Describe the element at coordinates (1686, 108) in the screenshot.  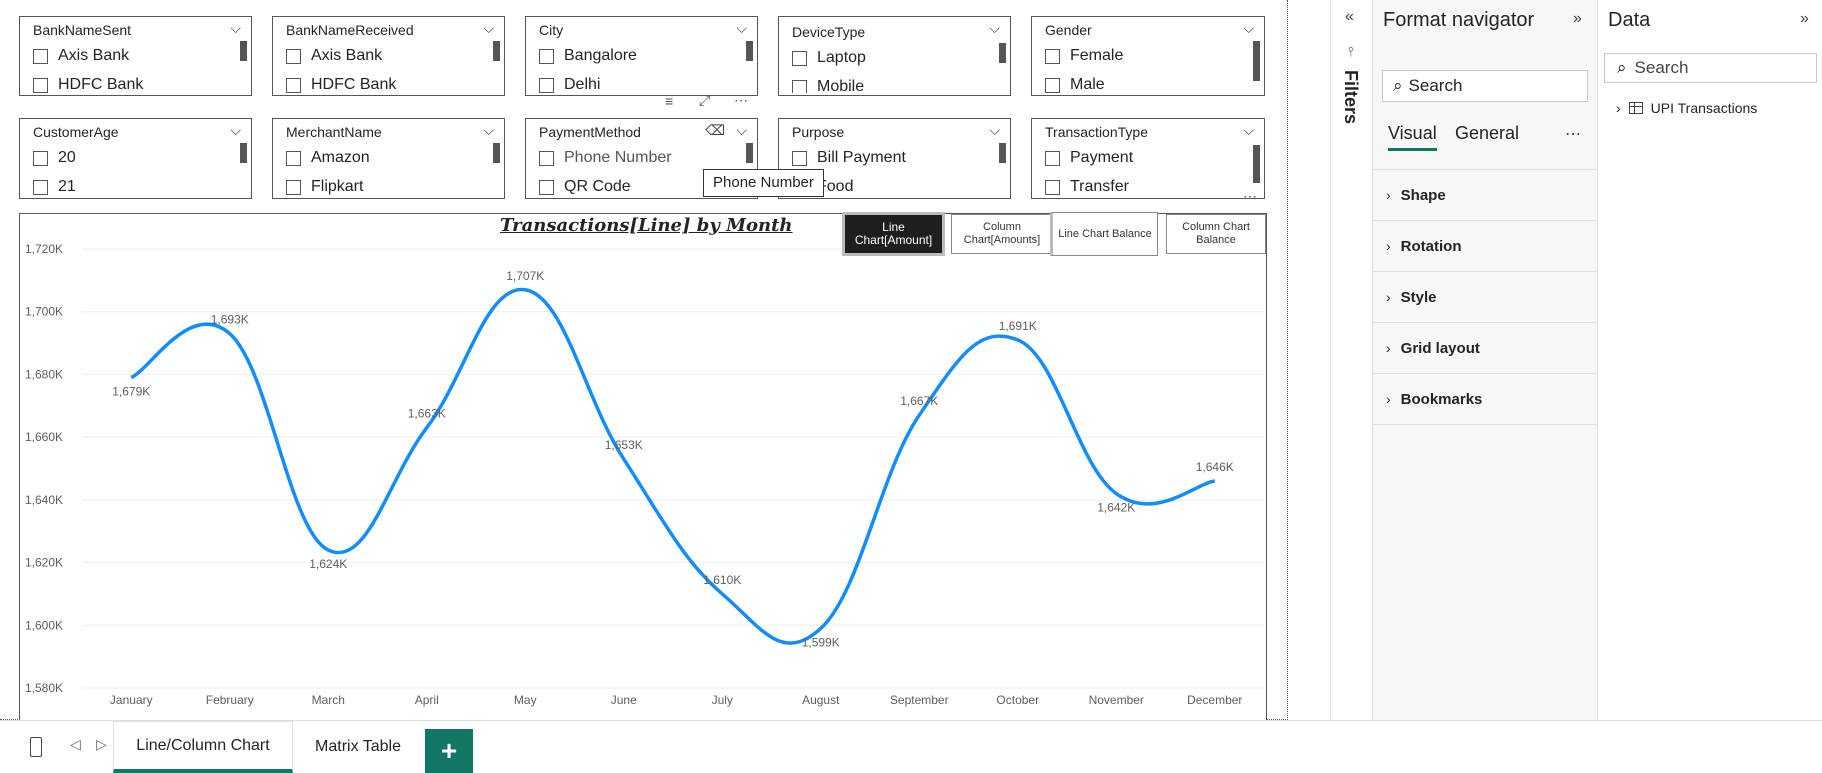
I see `table-item-upi-transactions: › UPI Transactions` at that location.